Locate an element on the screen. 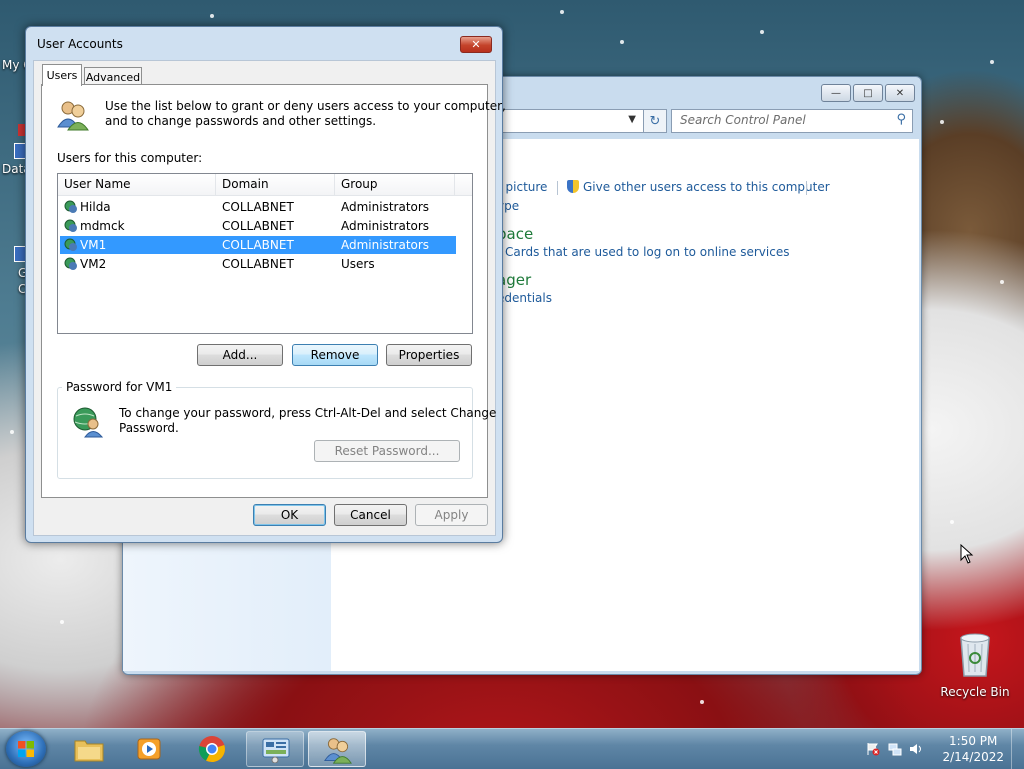 The height and width of the screenshot is (769, 1024). column-header-user-name: User Name is located at coordinates (137, 184).